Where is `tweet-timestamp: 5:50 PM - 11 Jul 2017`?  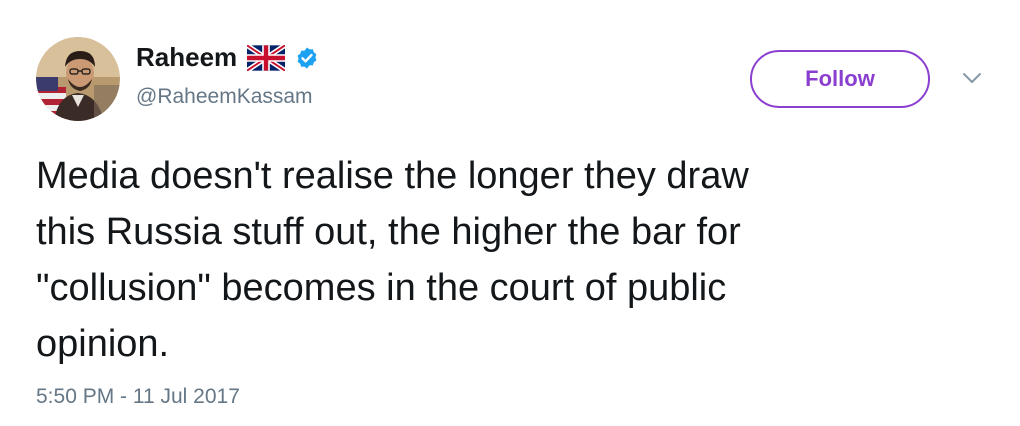
tweet-timestamp: 5:50 PM - 11 Jul 2017 is located at coordinates (138, 397).